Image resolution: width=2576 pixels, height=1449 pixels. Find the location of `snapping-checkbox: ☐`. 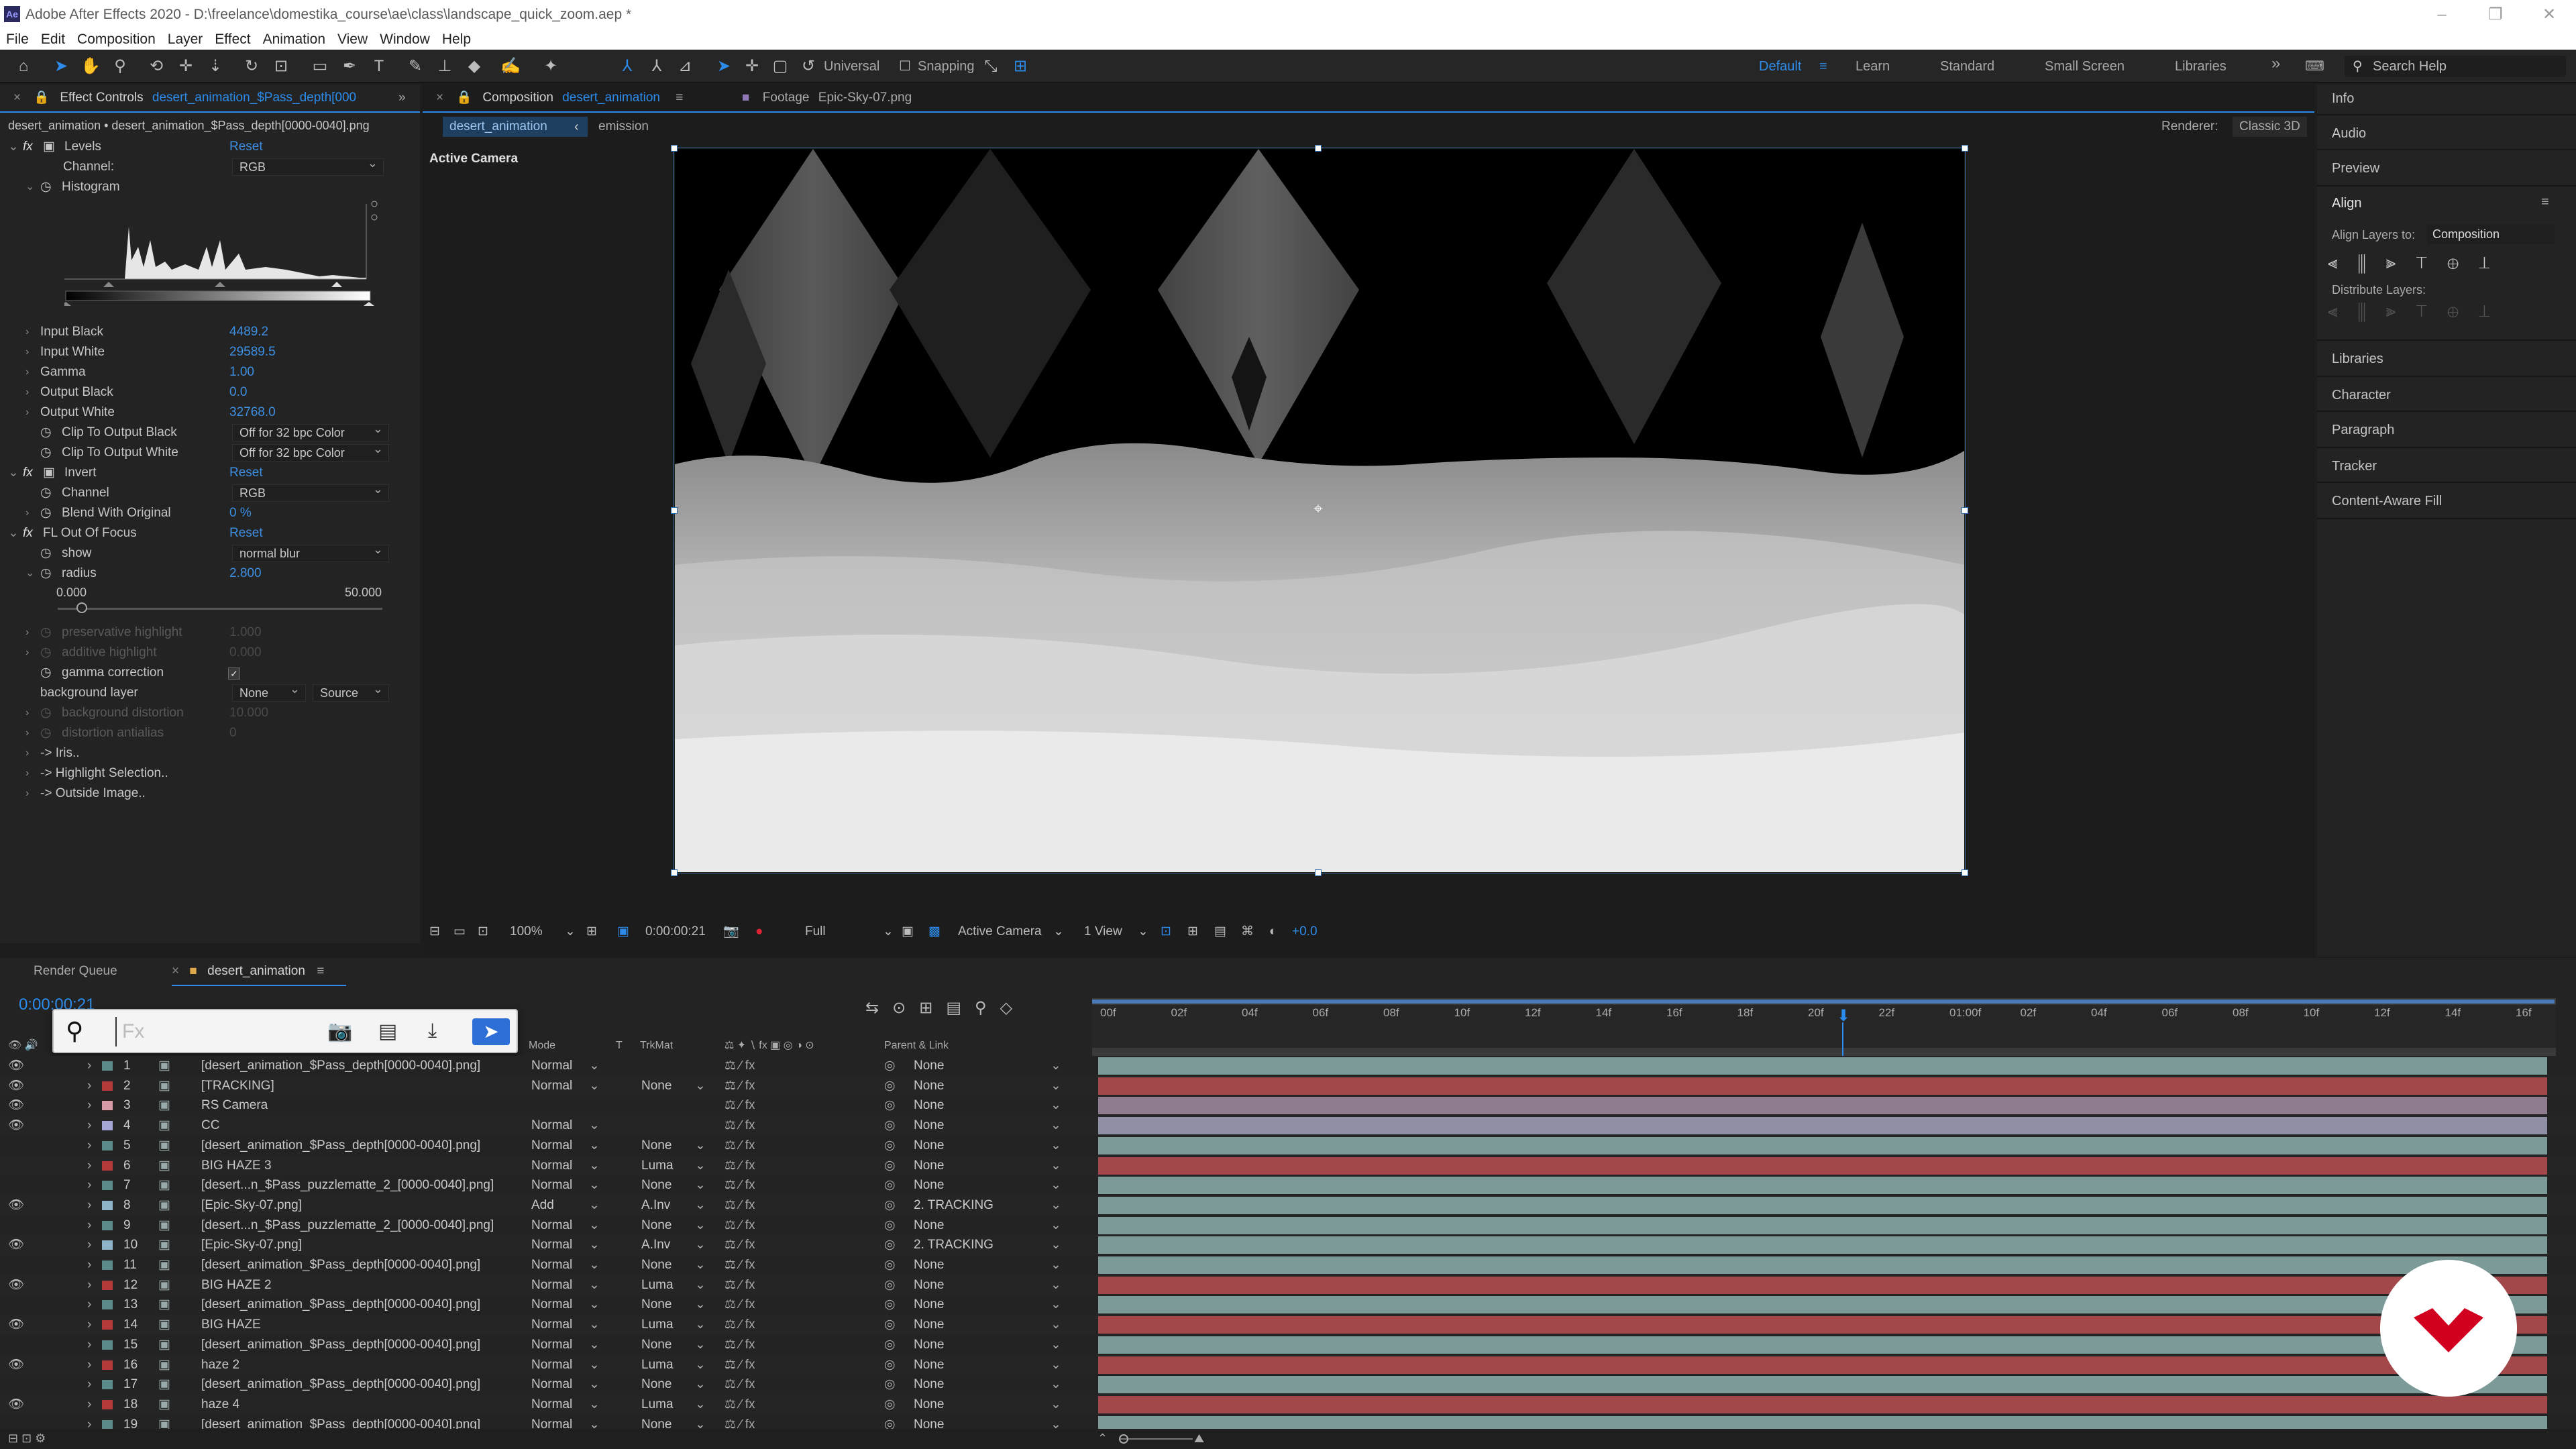

snapping-checkbox: ☐ is located at coordinates (905, 66).